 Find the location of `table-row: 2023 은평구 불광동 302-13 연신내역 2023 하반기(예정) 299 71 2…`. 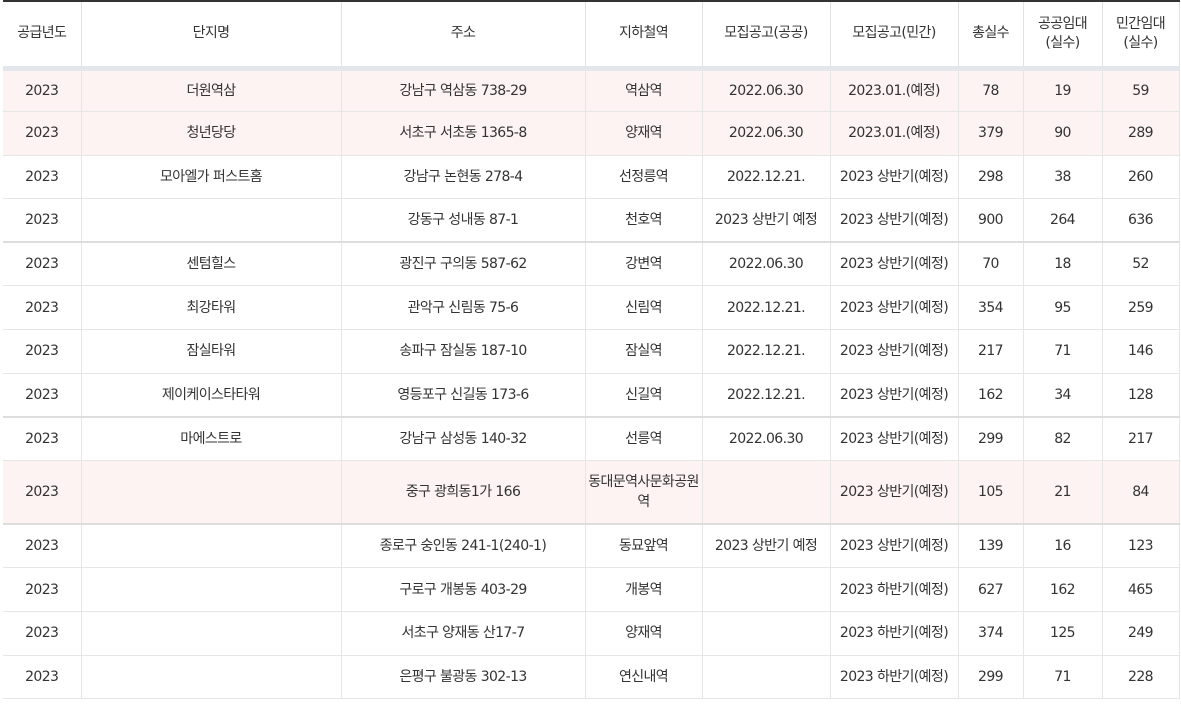

table-row: 2023 은평구 불광동 302-13 연신내역 2023 하반기(예정) 299 71 2… is located at coordinates (591, 677).